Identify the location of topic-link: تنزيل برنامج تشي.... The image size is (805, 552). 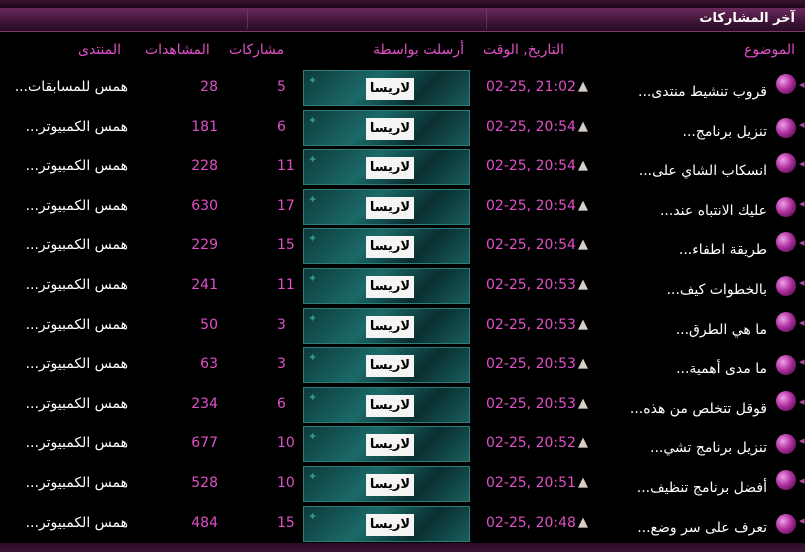
(708, 448).